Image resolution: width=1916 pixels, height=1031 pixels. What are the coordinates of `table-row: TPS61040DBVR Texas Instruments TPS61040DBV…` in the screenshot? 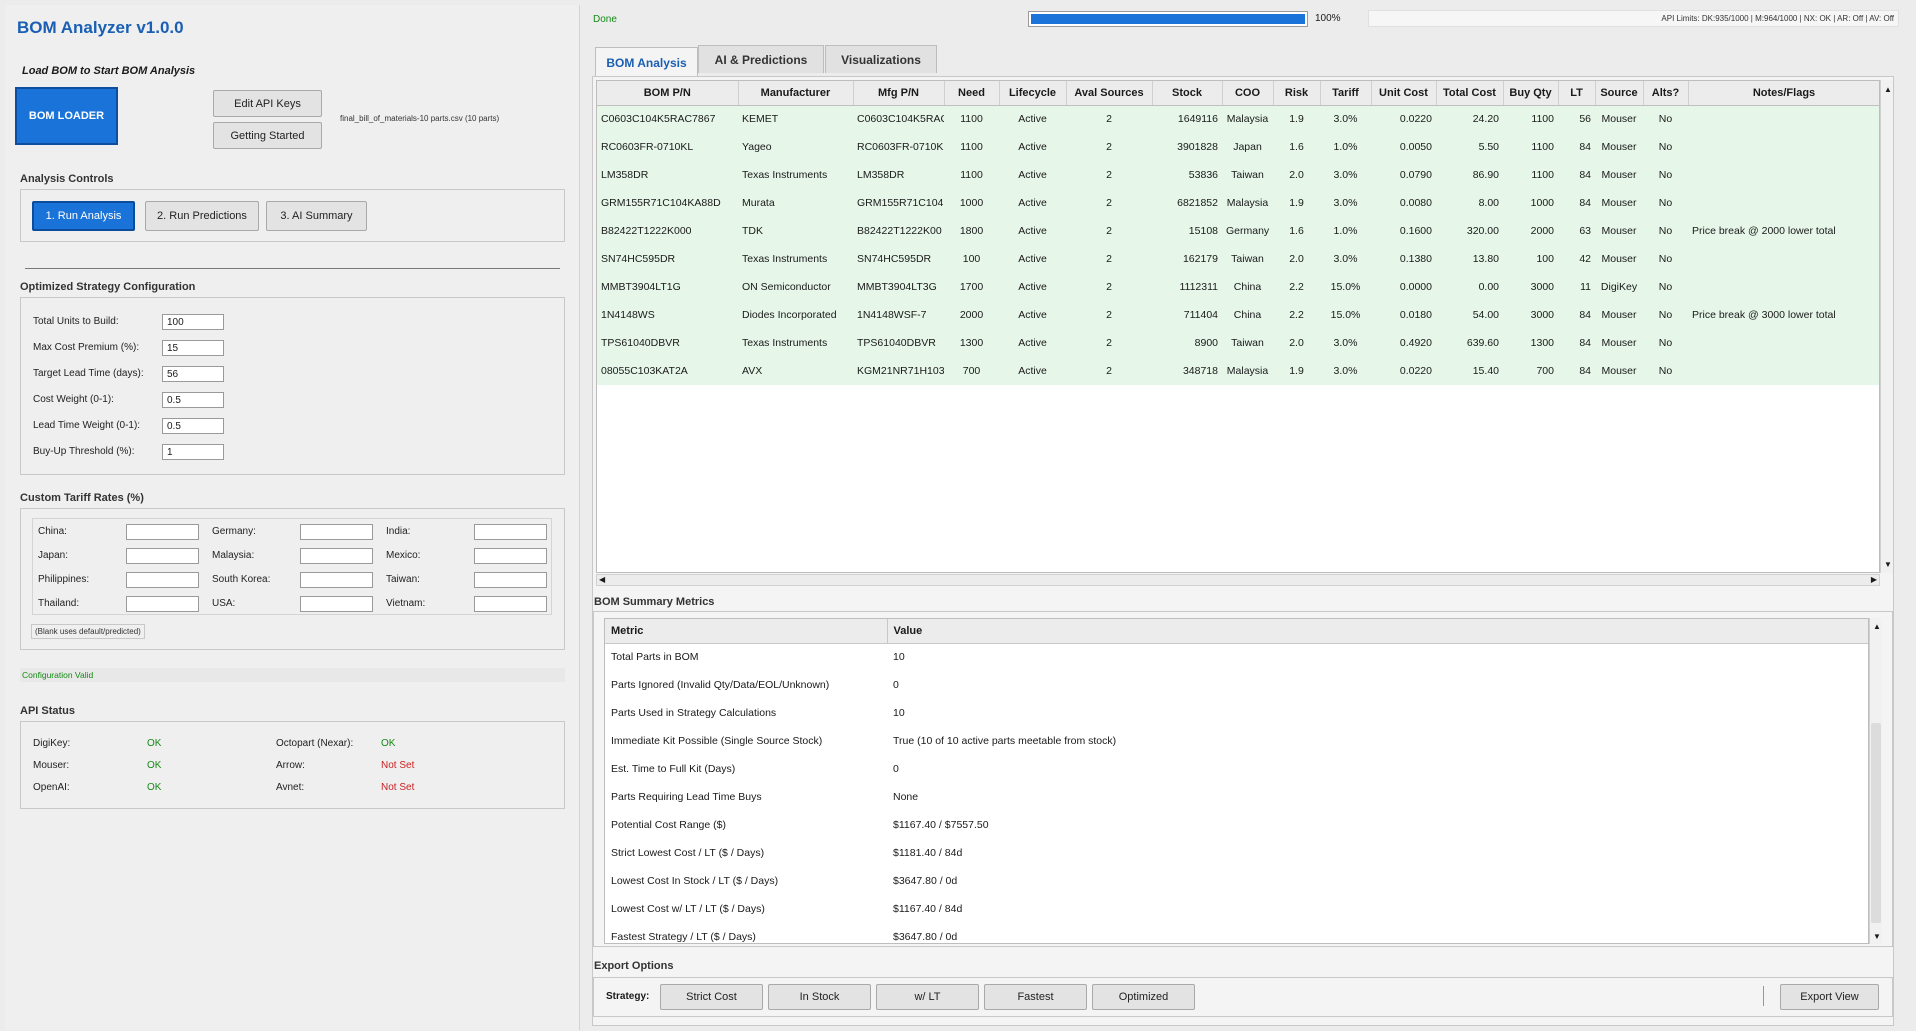 It's located at (1238, 343).